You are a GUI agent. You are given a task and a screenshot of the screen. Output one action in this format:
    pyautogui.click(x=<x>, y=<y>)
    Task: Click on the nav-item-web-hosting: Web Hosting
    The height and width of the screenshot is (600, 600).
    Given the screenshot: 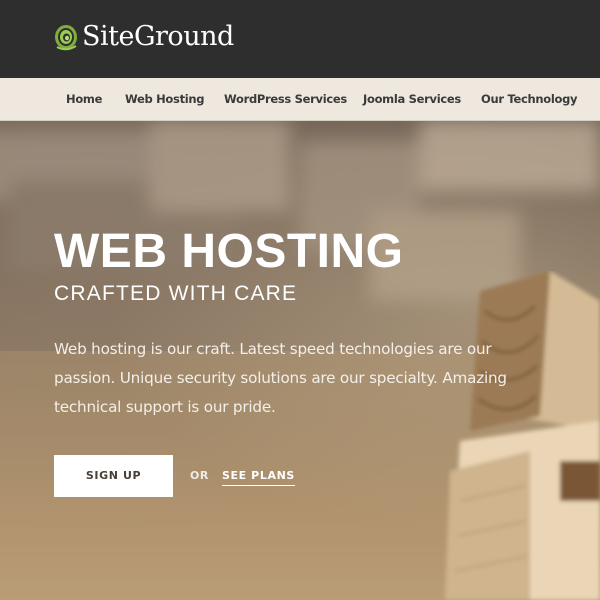 What is the action you would take?
    pyautogui.click(x=165, y=99)
    